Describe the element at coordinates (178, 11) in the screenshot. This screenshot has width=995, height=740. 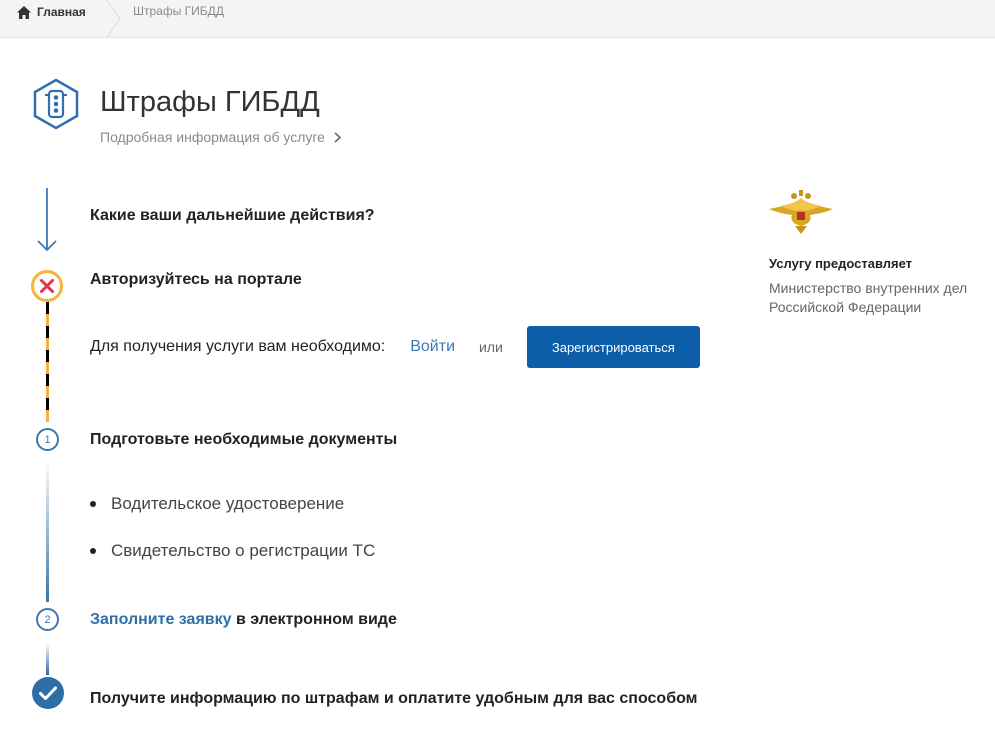
I see `breadcrumb-current: Штрафы ГИБДД` at that location.